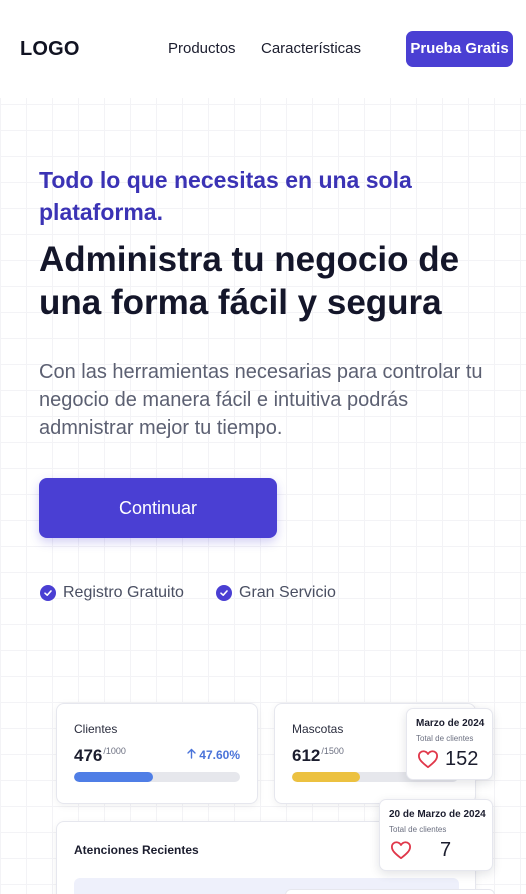 The width and height of the screenshot is (526, 894). Describe the element at coordinates (437, 814) in the screenshot. I see `stat-date: 20 de Marzo de 2024` at that location.